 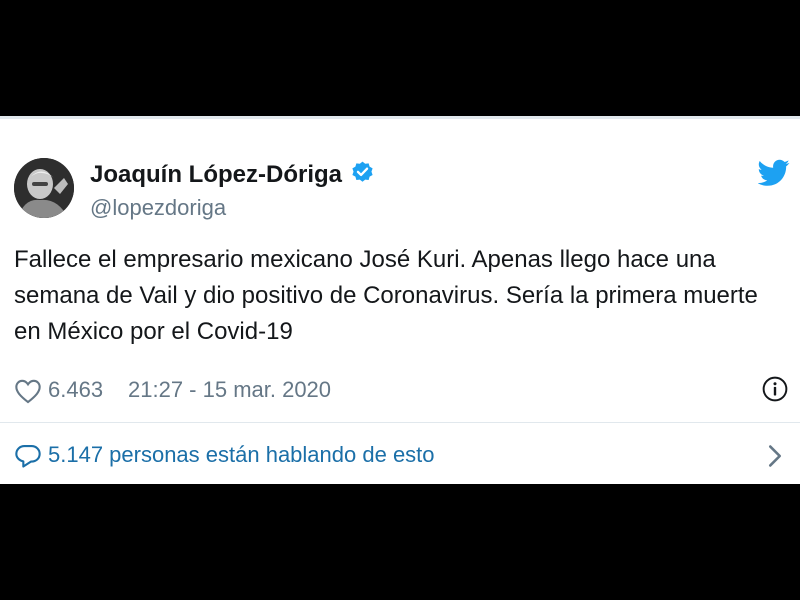 I want to click on conversation-count: 5.147 personas están hablando de esto, so click(x=241, y=455).